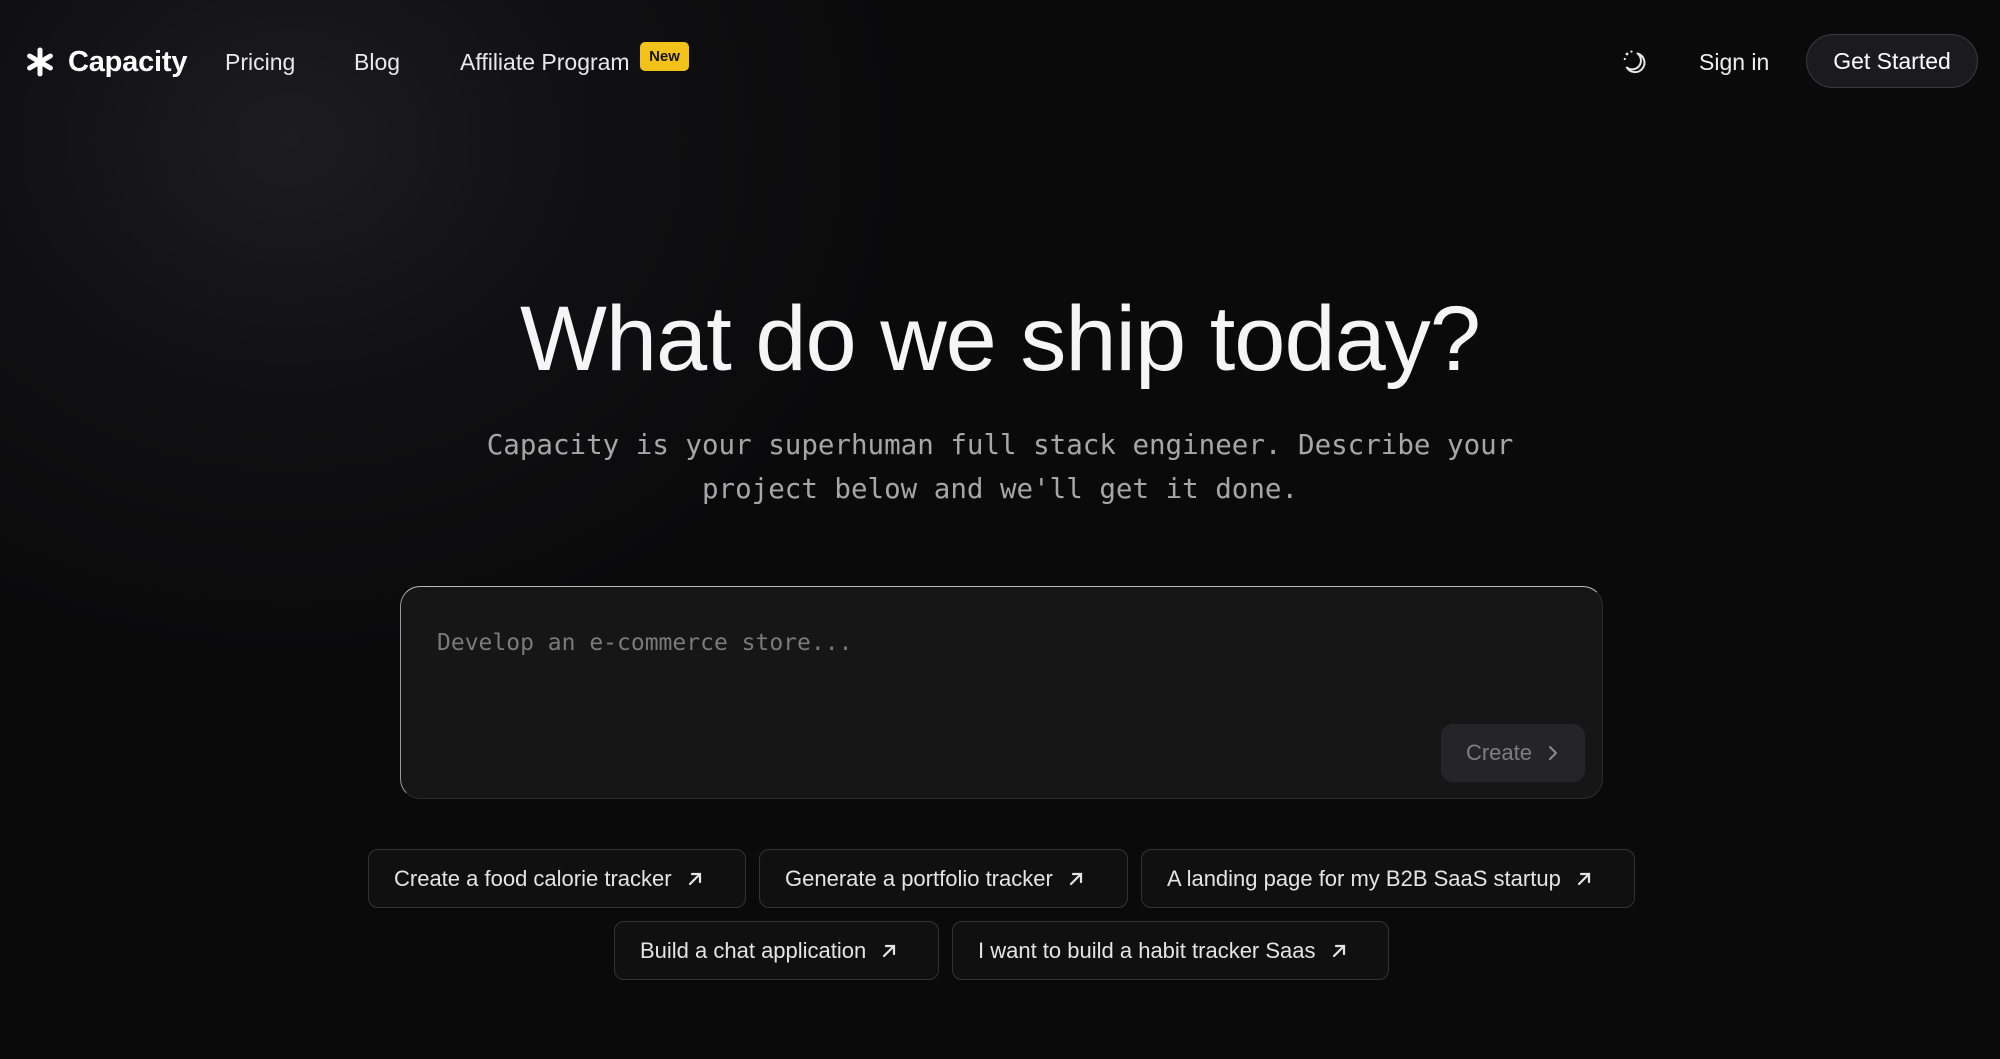 The image size is (2000, 1059). Describe the element at coordinates (1001, 692) in the screenshot. I see `prompt-box: Create` at that location.